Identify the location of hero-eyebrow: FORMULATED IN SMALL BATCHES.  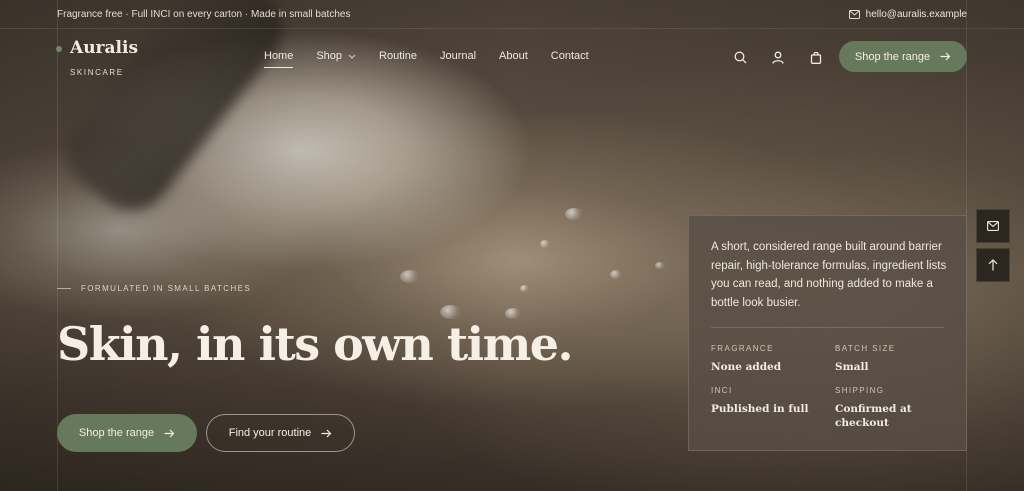
(154, 288).